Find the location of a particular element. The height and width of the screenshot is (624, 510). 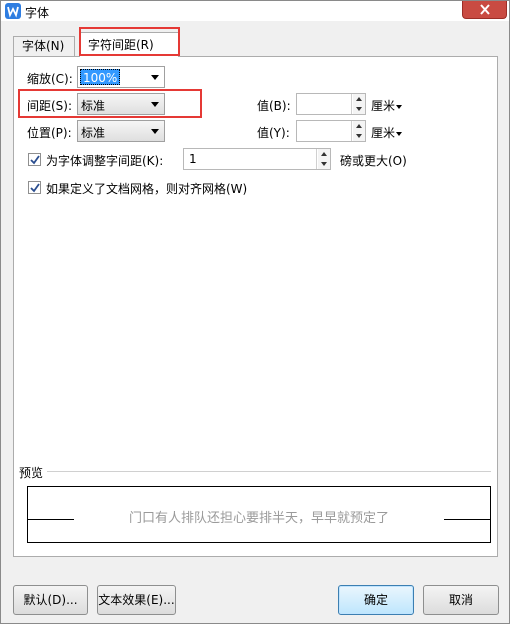

kerning-checkbox is located at coordinates (34, 159).